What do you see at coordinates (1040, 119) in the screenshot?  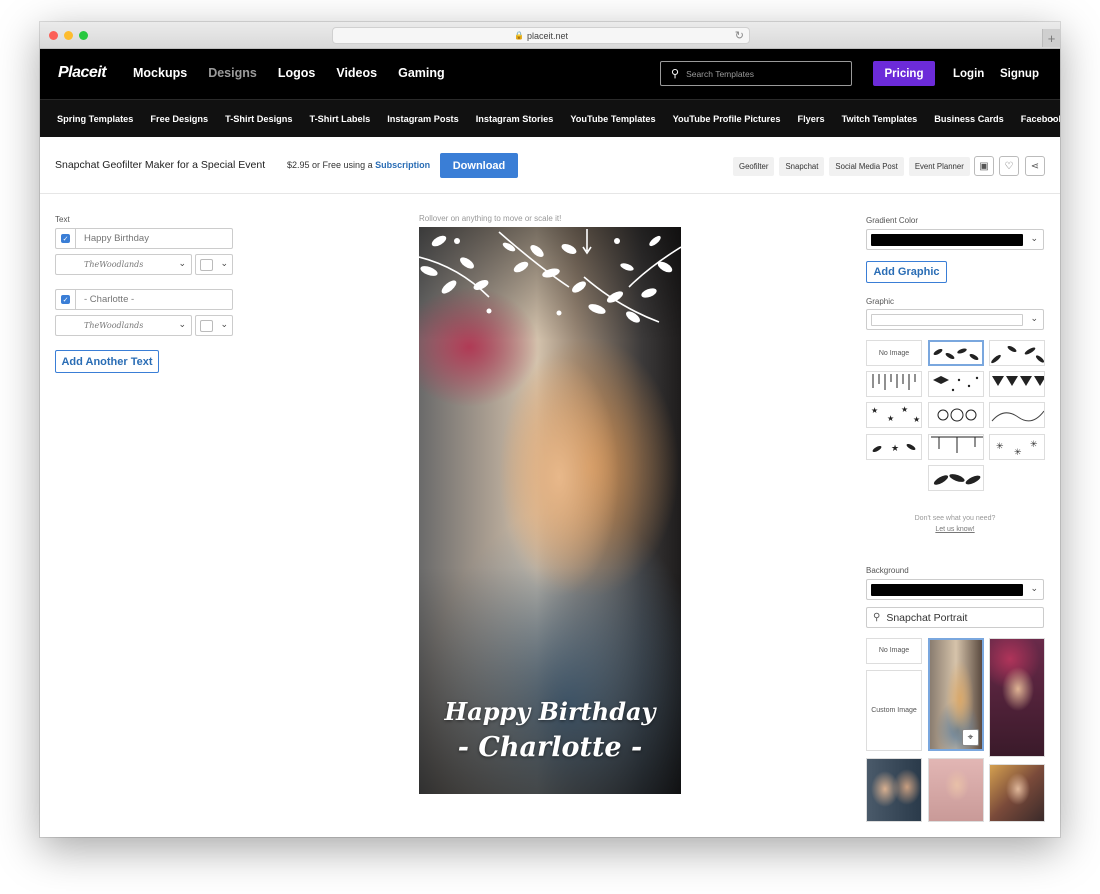 I see `category-link: Facebook Posts` at bounding box center [1040, 119].